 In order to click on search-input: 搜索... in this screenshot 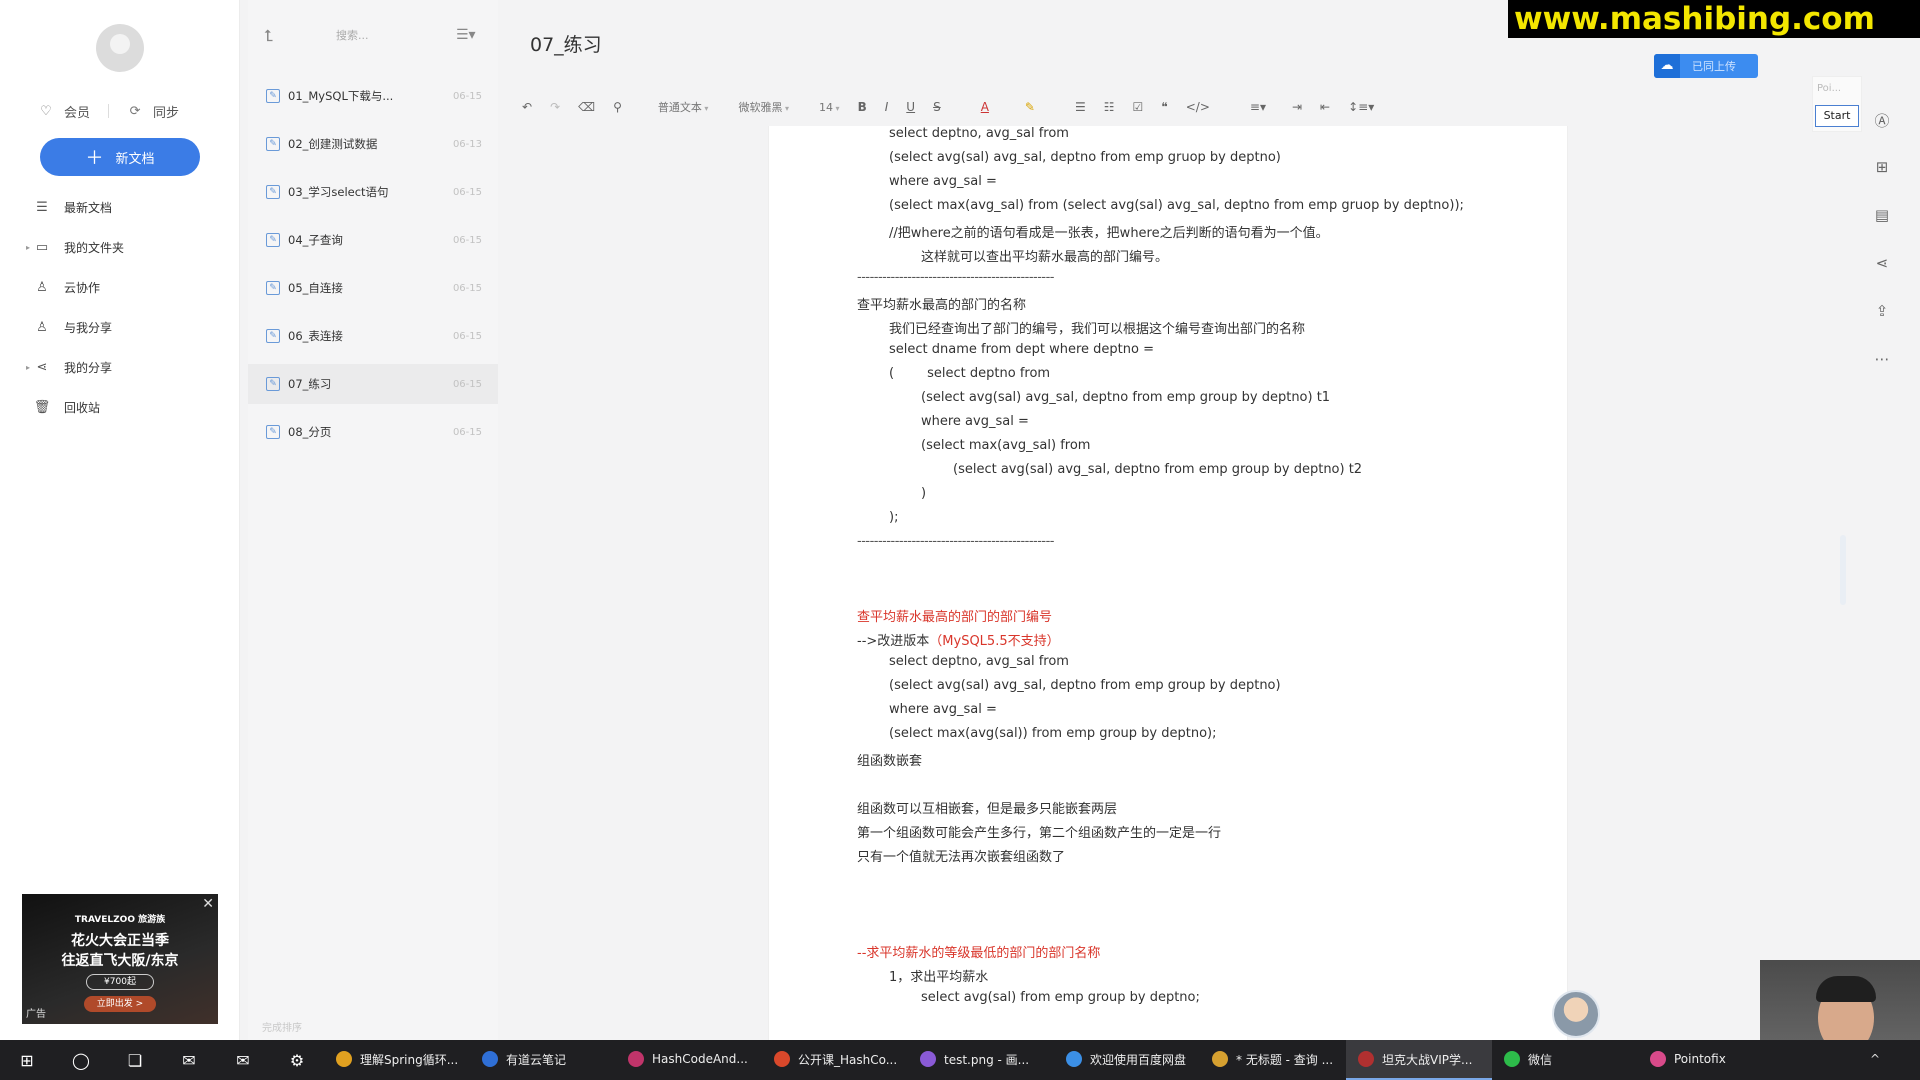, I will do `click(352, 35)`.